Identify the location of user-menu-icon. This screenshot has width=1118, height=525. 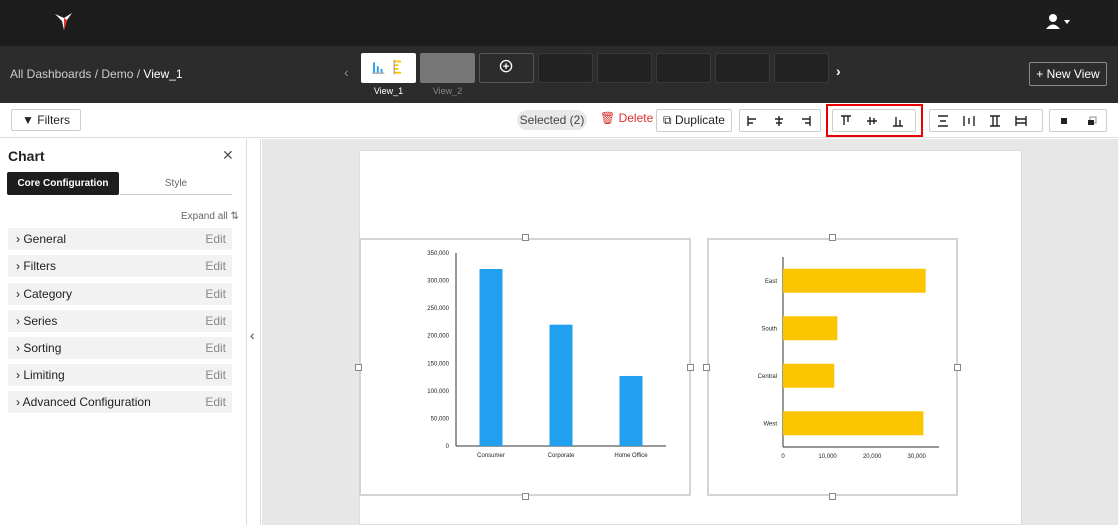
(1059, 22).